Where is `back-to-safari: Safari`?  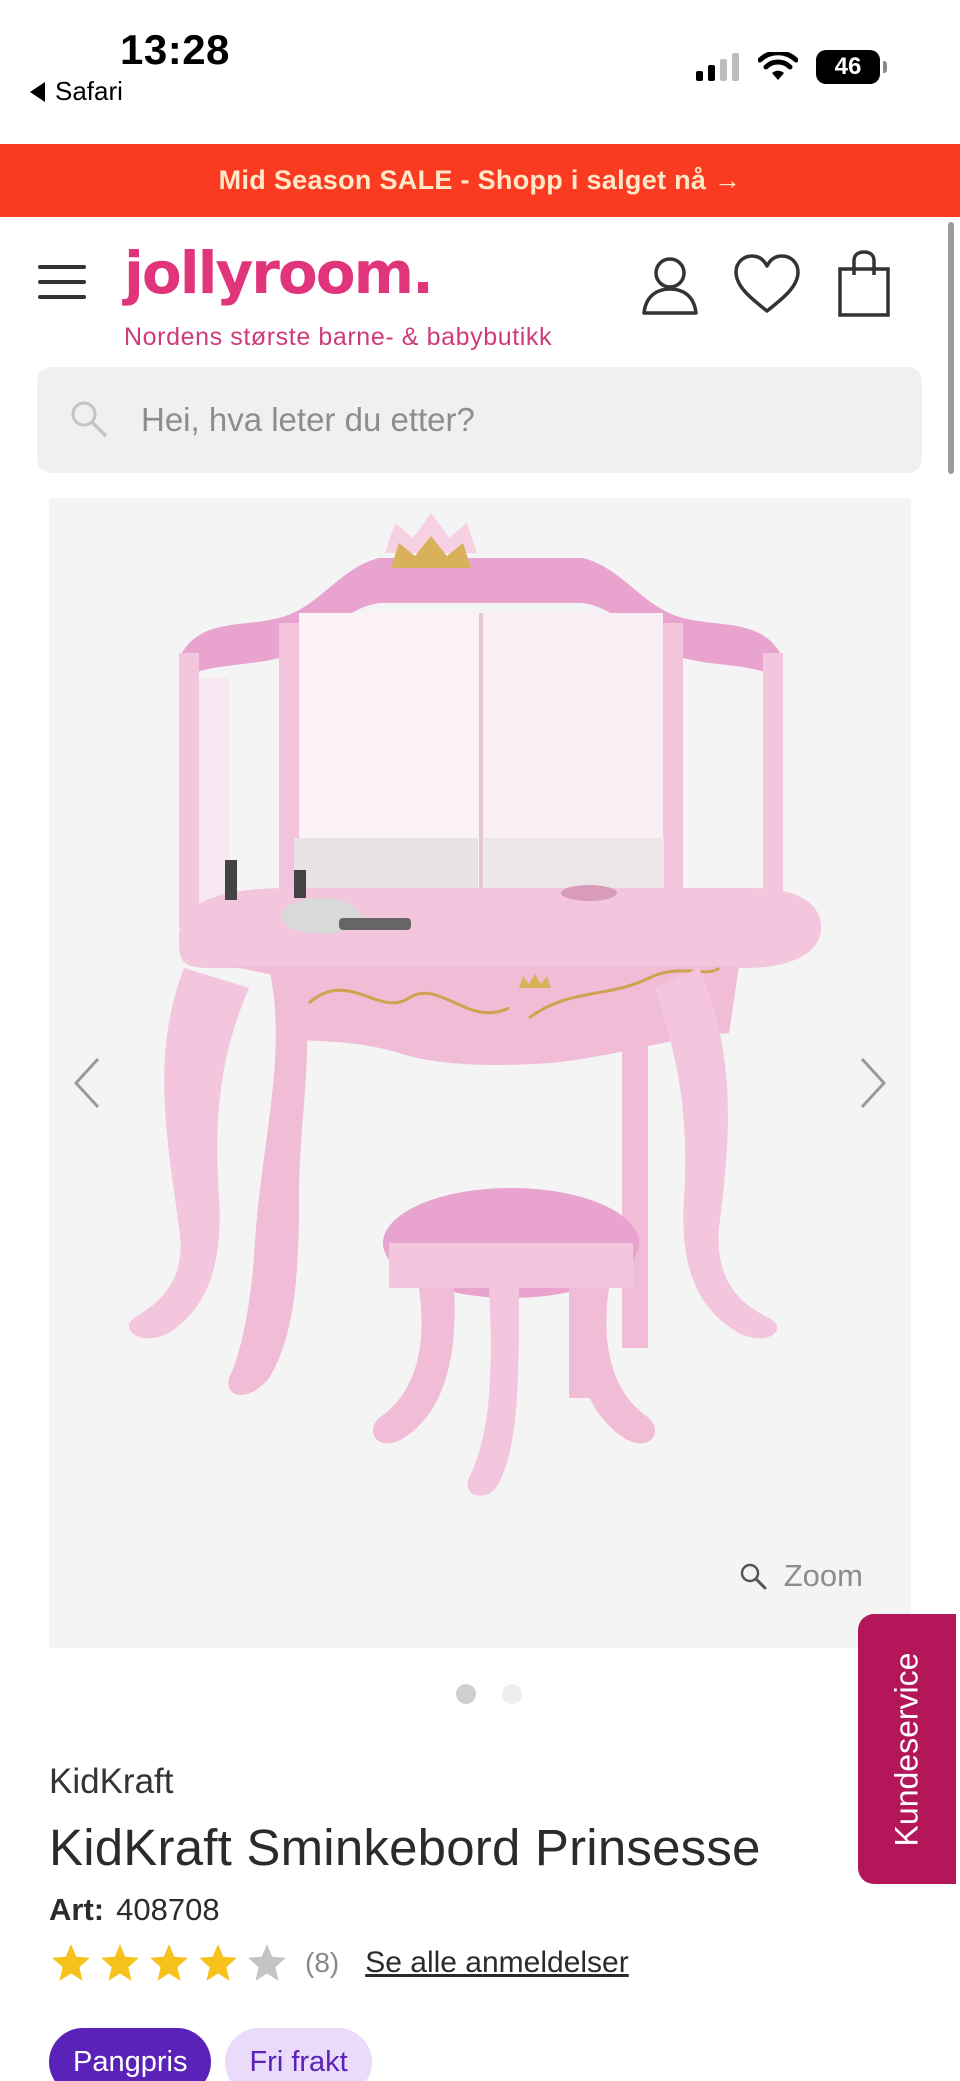
back-to-safari: Safari is located at coordinates (76, 91).